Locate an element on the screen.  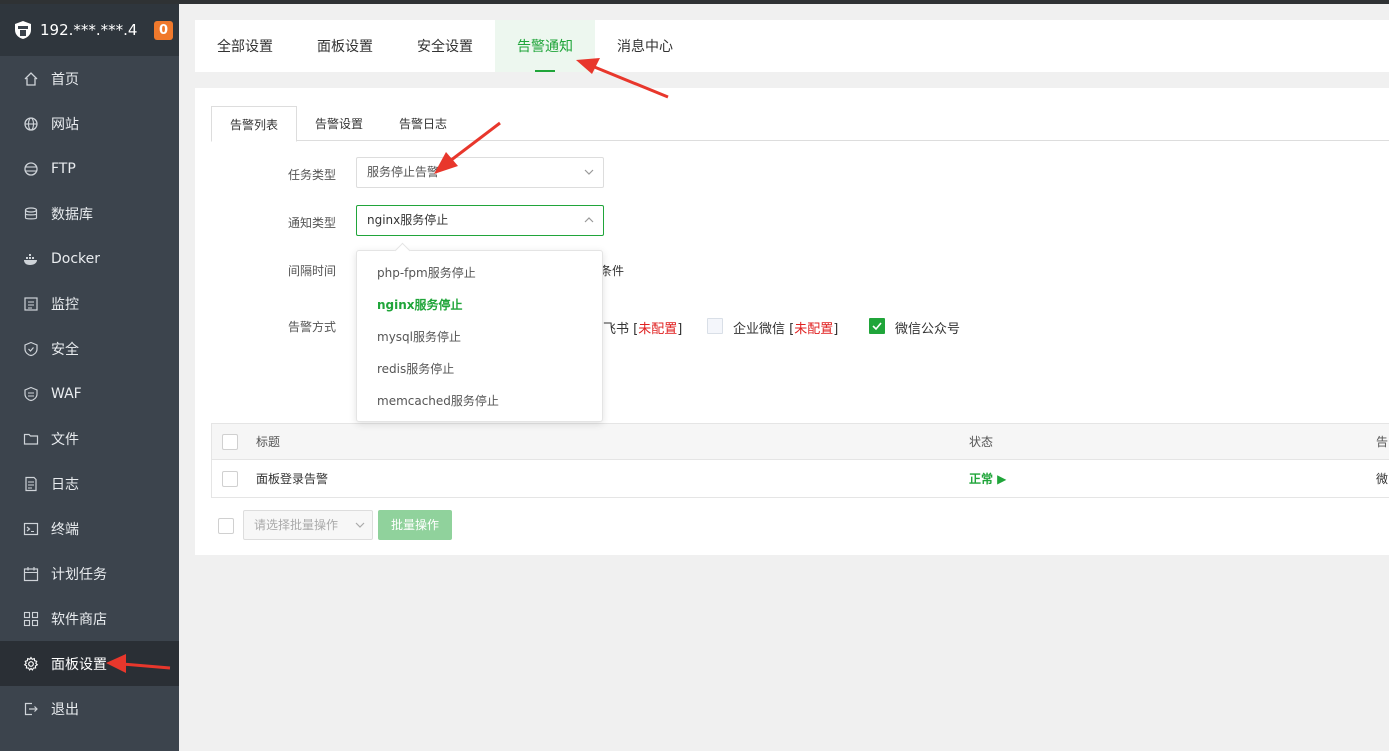
tab-security-settings: 安全设置 is located at coordinates (445, 46).